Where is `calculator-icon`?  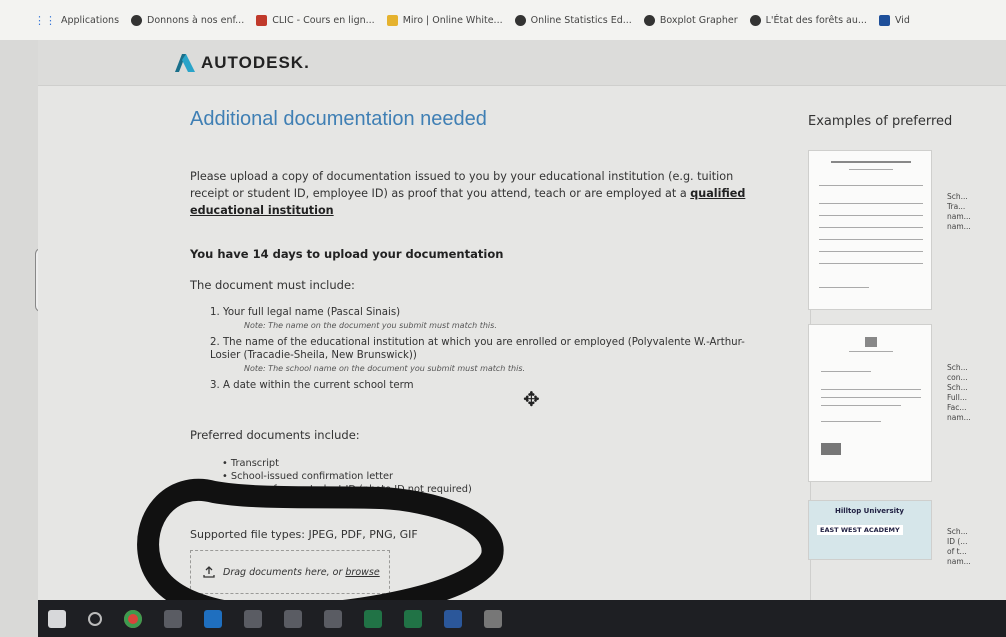 calculator-icon is located at coordinates (493, 618).